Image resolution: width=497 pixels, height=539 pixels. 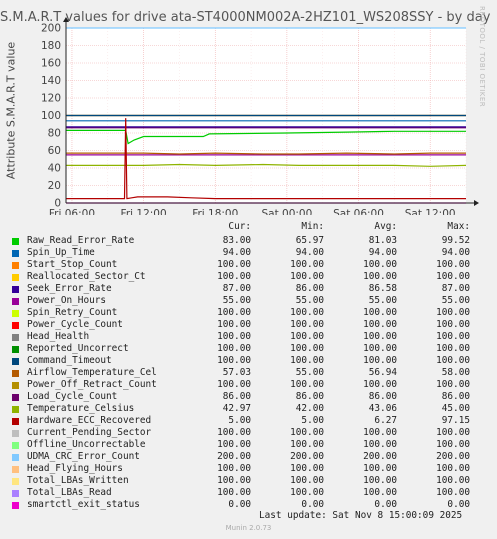 What do you see at coordinates (51, 116) in the screenshot?
I see `y-tick-label: 100` at bounding box center [51, 116].